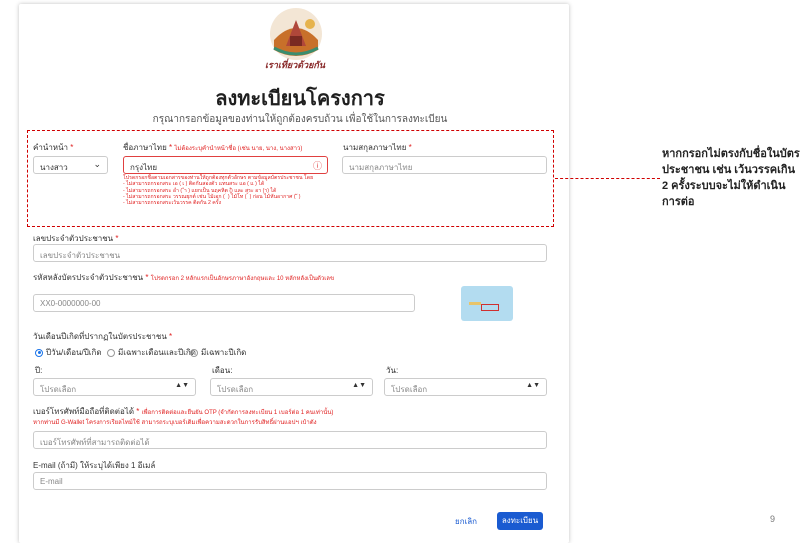  What do you see at coordinates (94, 465) in the screenshot?
I see `email-label: E-mail (ถ้ามี) ให้ระบุได้เพียง 1 อีเมล์` at bounding box center [94, 465].